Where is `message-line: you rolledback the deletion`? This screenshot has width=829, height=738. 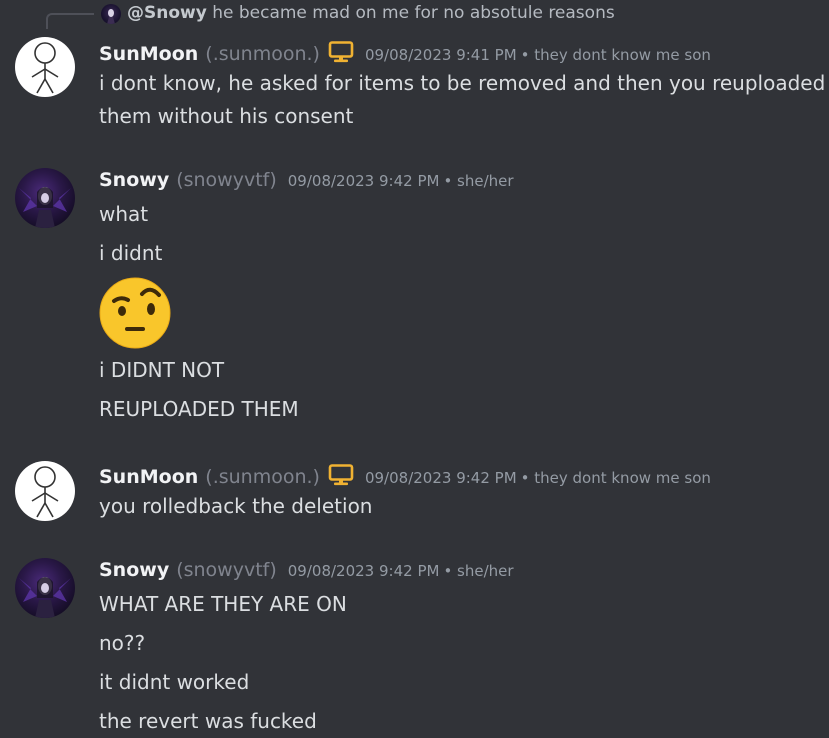 message-line: you rolledback the deletion is located at coordinates (236, 506).